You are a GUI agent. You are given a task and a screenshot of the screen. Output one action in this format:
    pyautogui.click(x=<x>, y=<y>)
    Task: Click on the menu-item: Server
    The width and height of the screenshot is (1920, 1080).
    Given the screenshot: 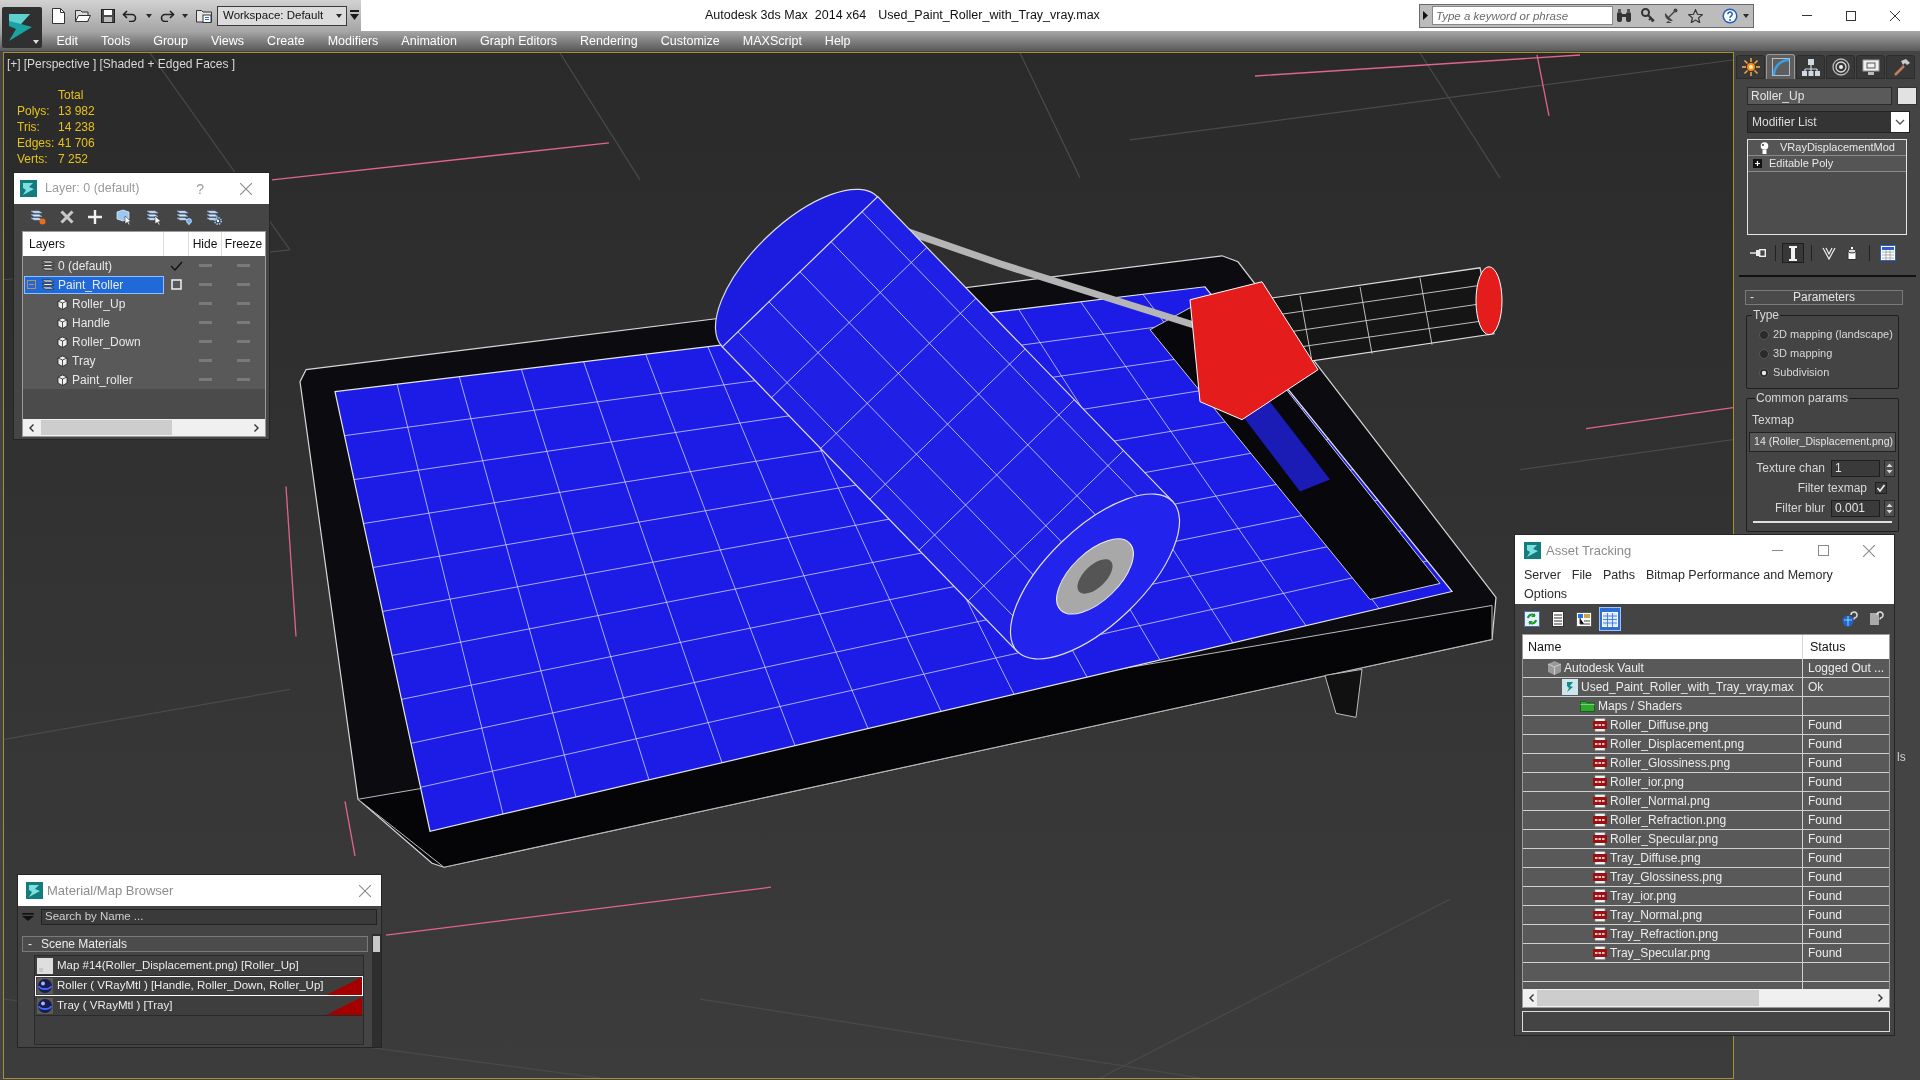 What is the action you would take?
    pyautogui.click(x=1542, y=575)
    